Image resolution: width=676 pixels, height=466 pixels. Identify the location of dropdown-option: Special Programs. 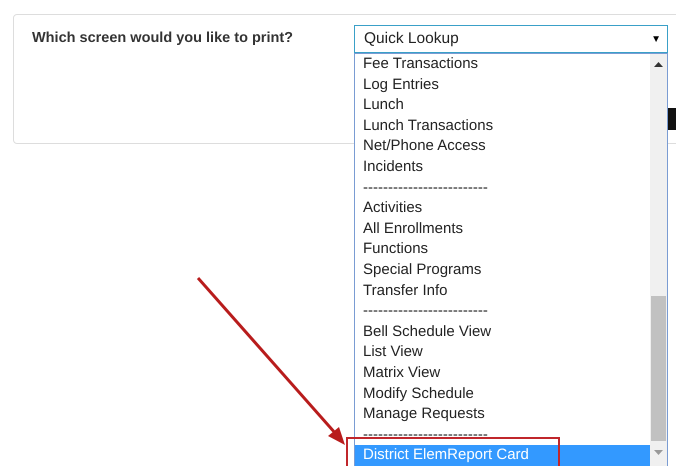
(502, 270).